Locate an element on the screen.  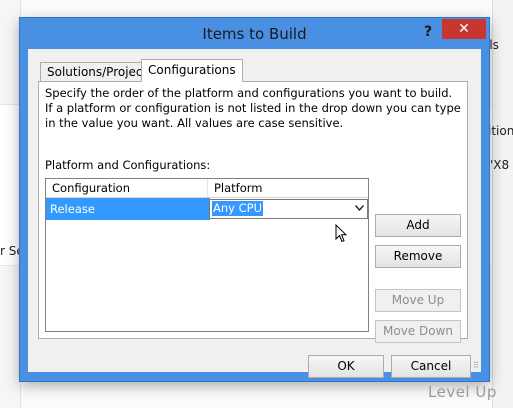
chevron-down-icon is located at coordinates (359, 209).